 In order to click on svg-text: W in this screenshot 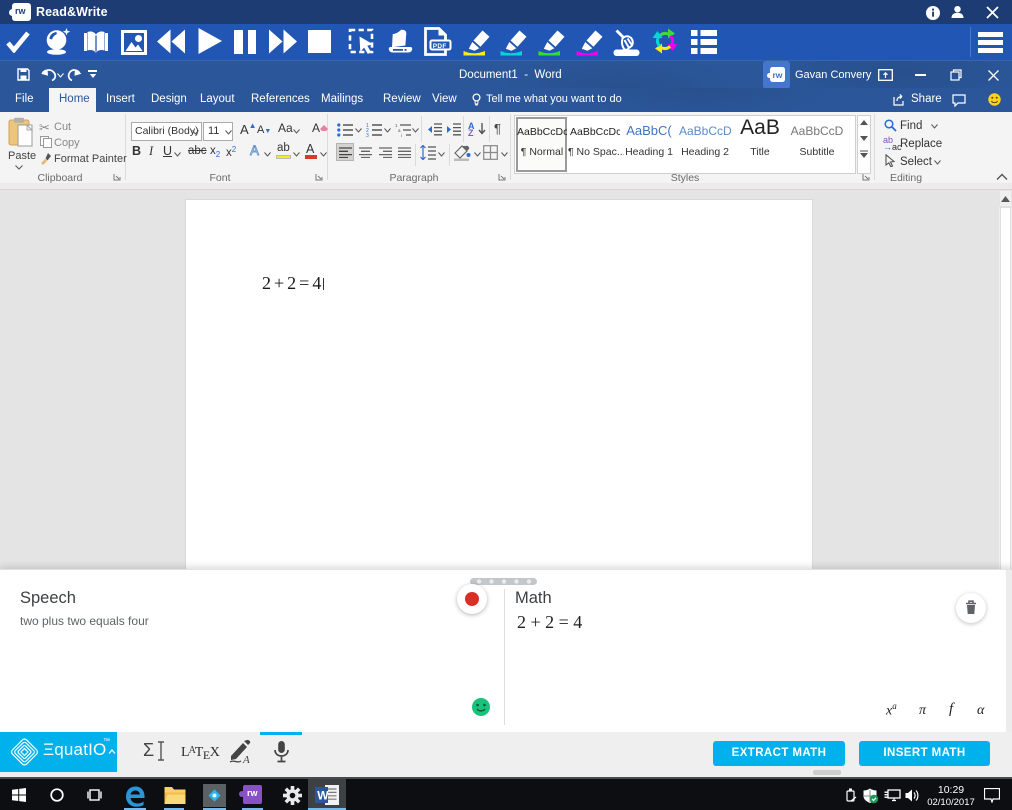, I will do `click(323, 796)`.